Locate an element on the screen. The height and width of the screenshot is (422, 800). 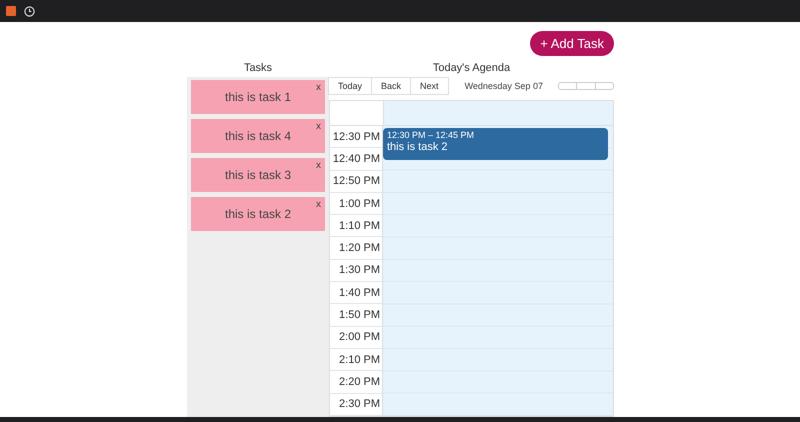
time-label: 2:00 PM is located at coordinates (356, 337).